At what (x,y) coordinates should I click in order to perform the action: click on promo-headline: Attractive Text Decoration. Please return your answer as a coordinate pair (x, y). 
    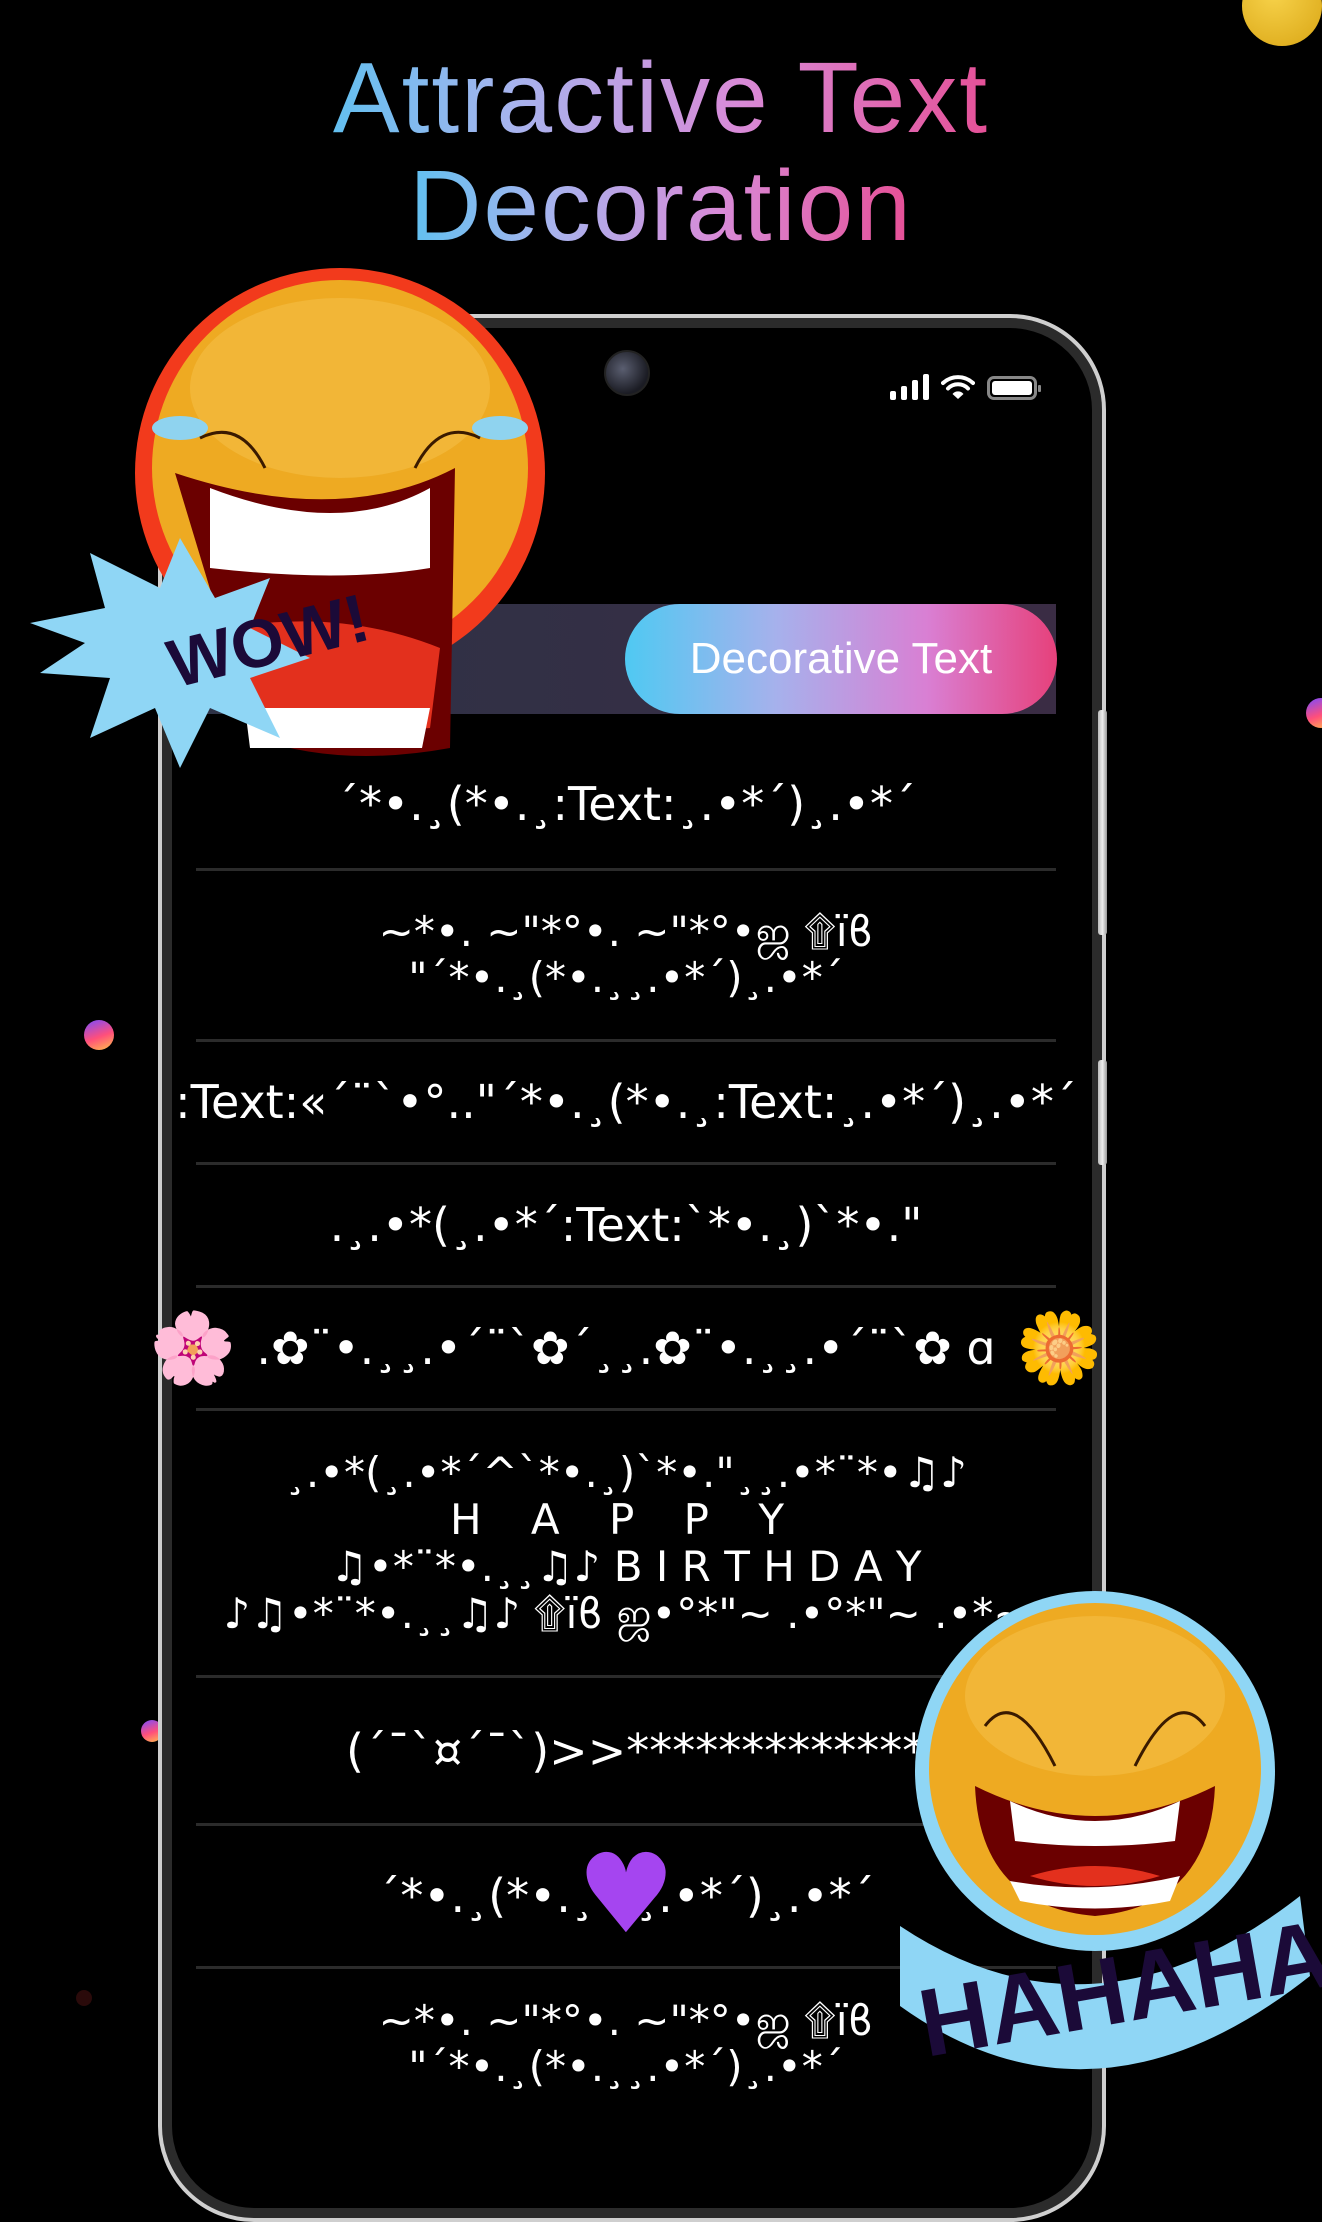
    Looking at the image, I should click on (661, 152).